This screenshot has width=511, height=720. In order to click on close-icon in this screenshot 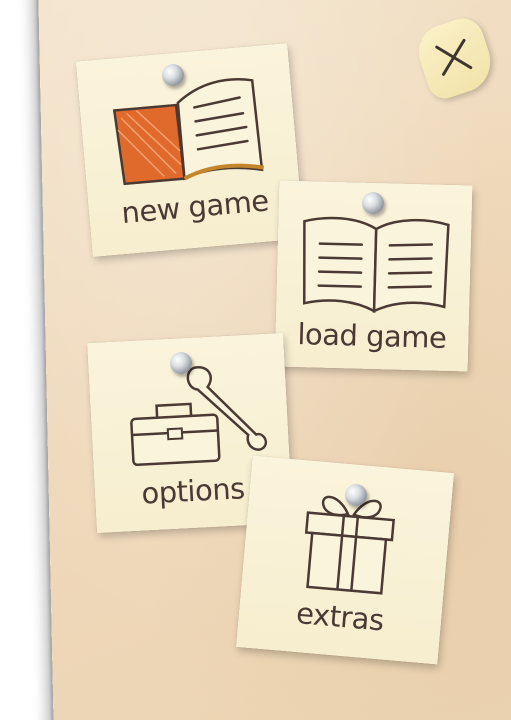, I will do `click(454, 57)`.